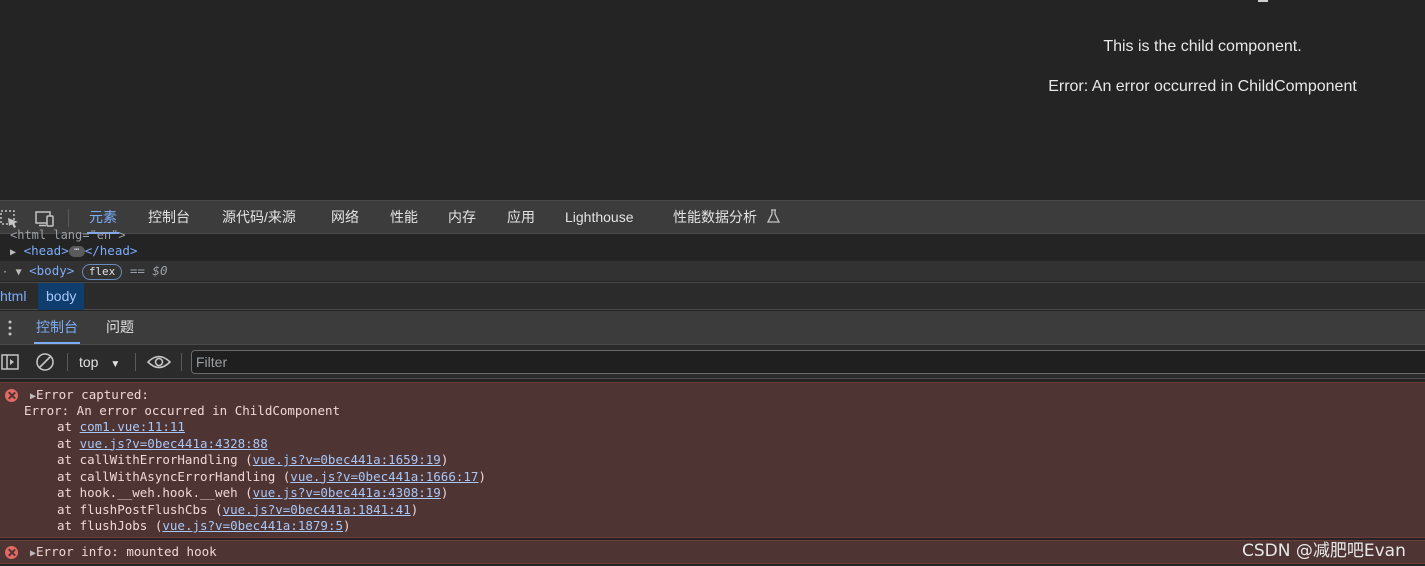 The height and width of the screenshot is (566, 1425). I want to click on tab-lighthouse: Lighthouse, so click(599, 217).